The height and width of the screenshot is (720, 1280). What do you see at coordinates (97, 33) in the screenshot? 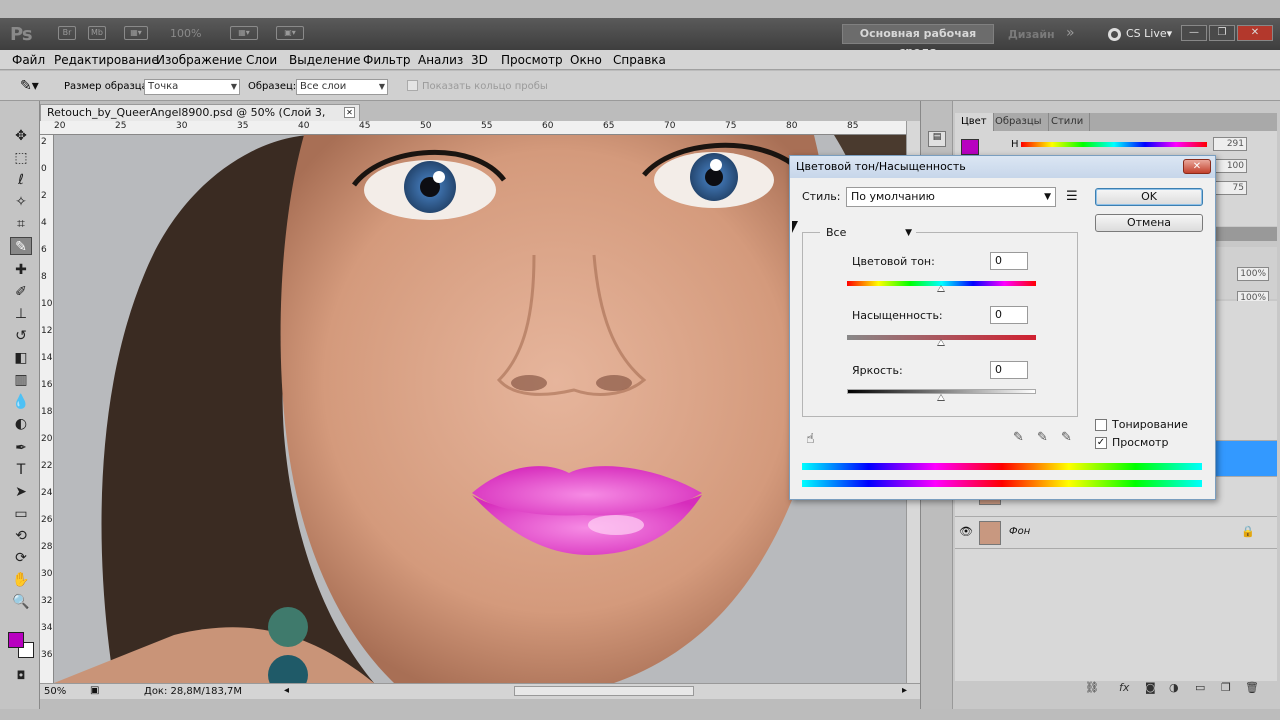
I see `mini-bridge-icon: Mb` at bounding box center [97, 33].